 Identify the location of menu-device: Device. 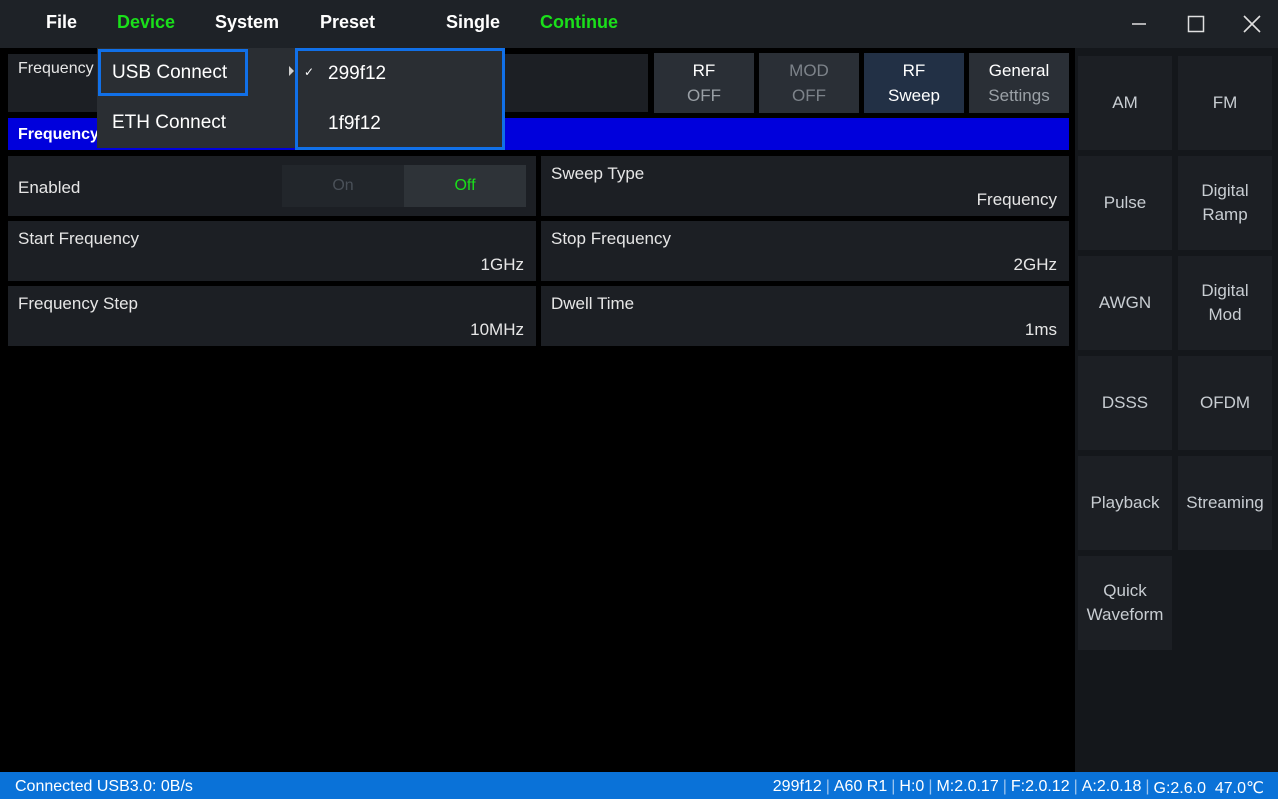
(146, 22).